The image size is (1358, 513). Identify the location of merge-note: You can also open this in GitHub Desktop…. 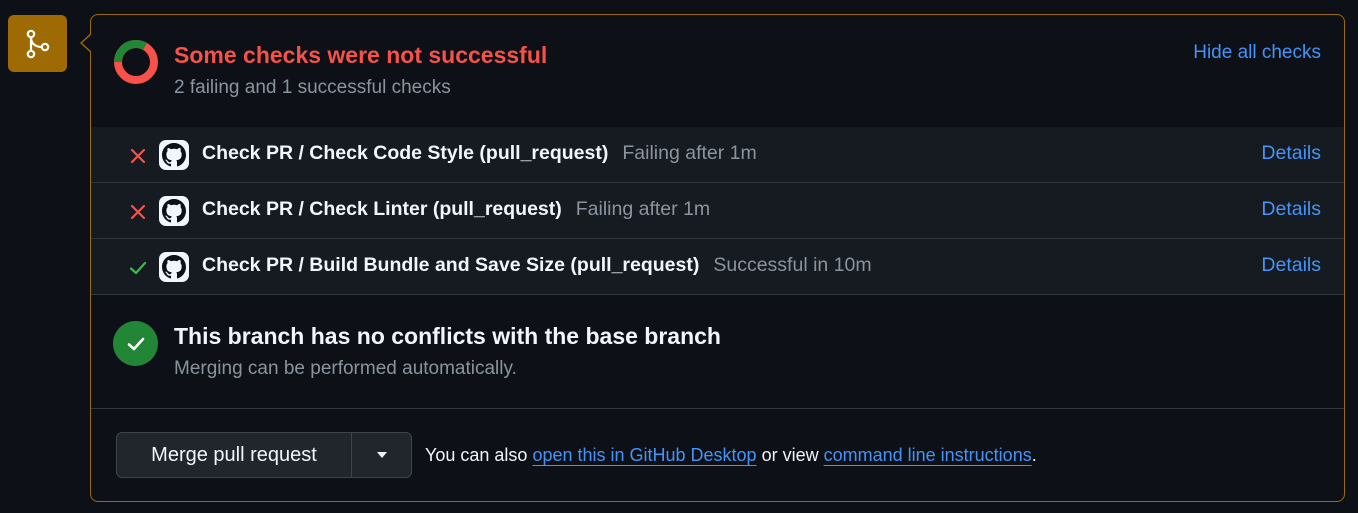
(731, 455).